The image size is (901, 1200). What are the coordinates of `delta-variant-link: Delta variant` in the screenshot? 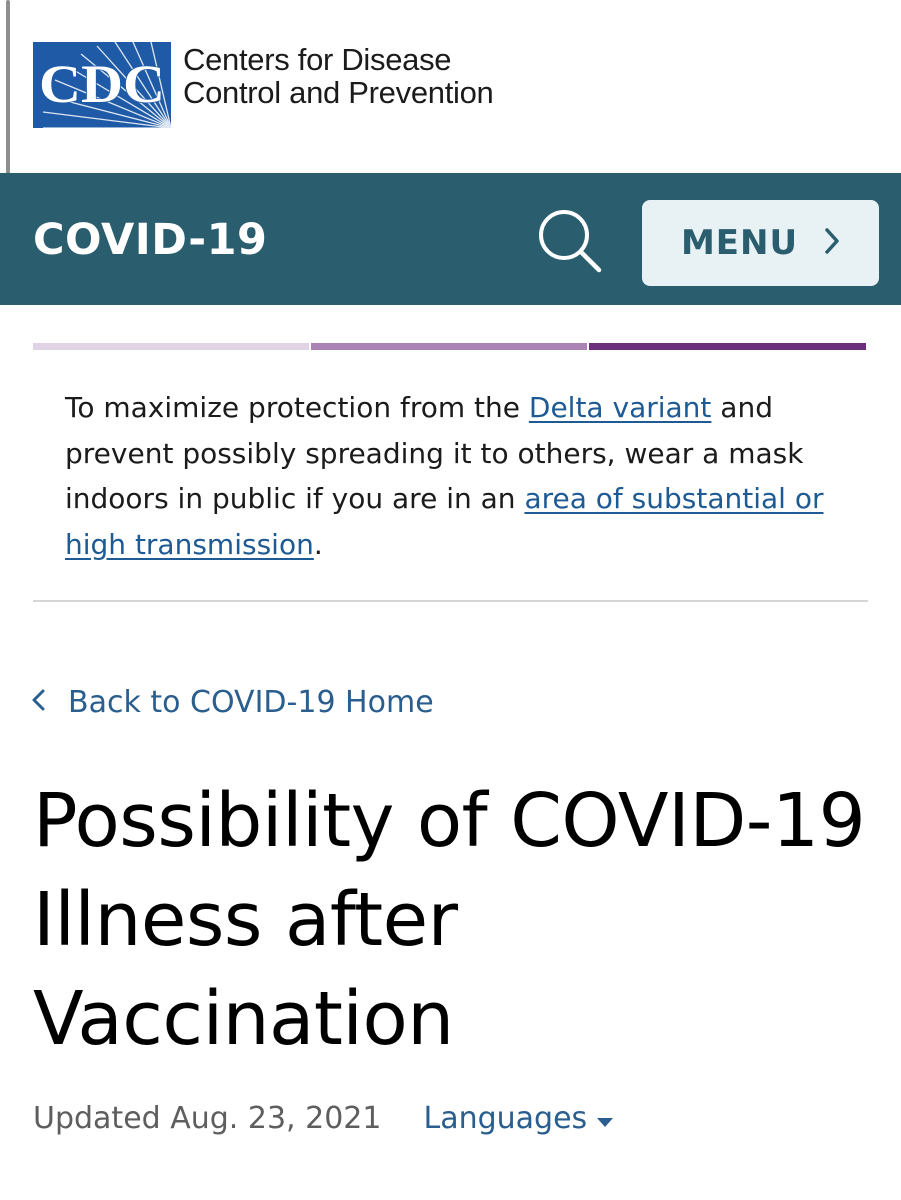 It's located at (620, 407).